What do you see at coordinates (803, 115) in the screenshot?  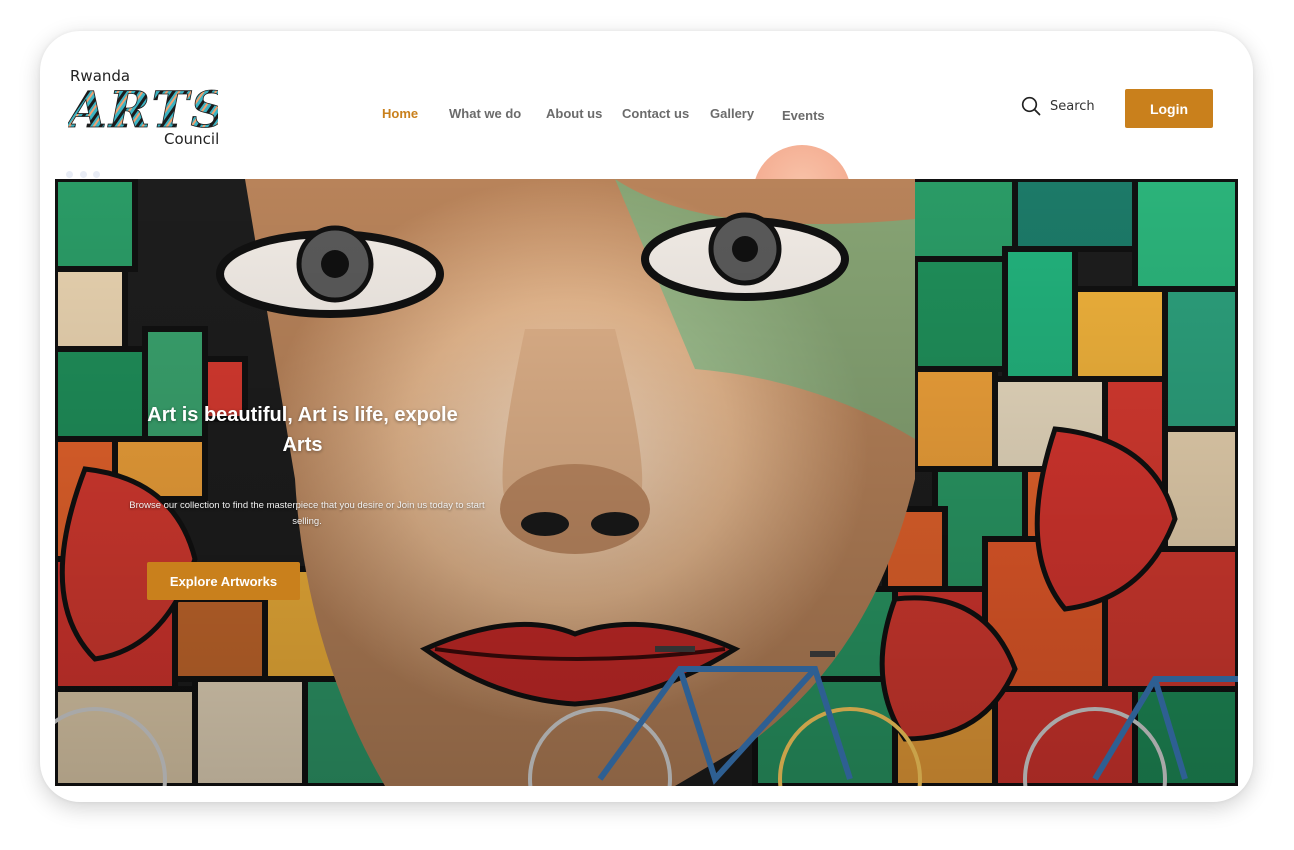 I see `nav-item-events: Events` at bounding box center [803, 115].